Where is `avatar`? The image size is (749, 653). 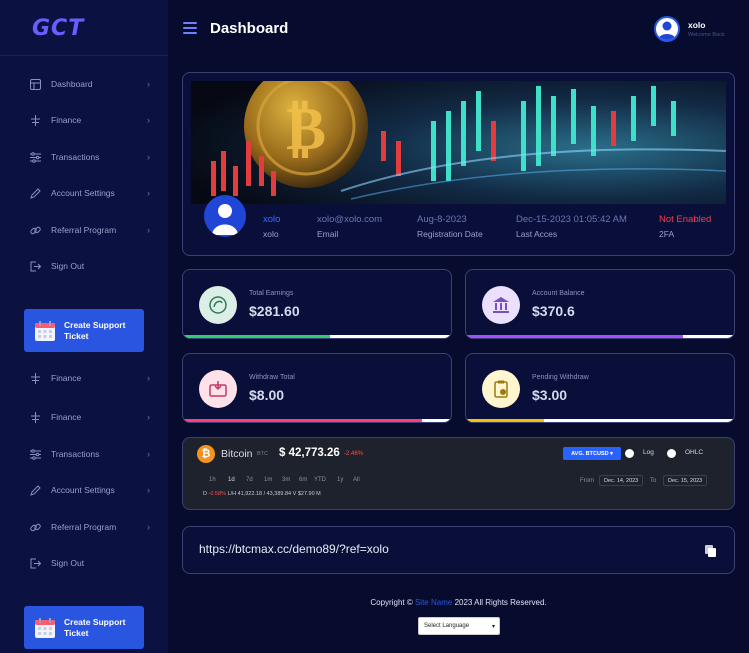 avatar is located at coordinates (667, 29).